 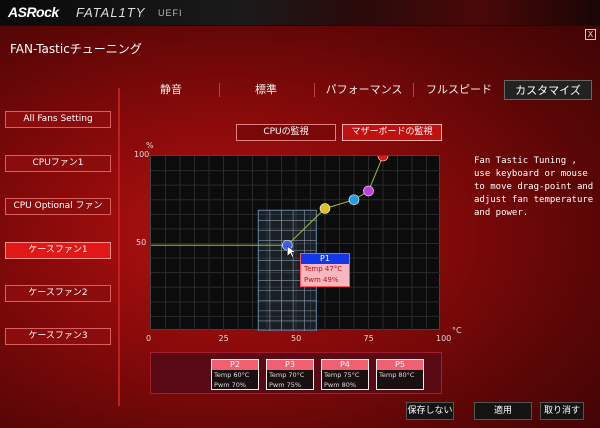 I want to click on tab-performance: パフォーマンス, so click(x=364, y=90).